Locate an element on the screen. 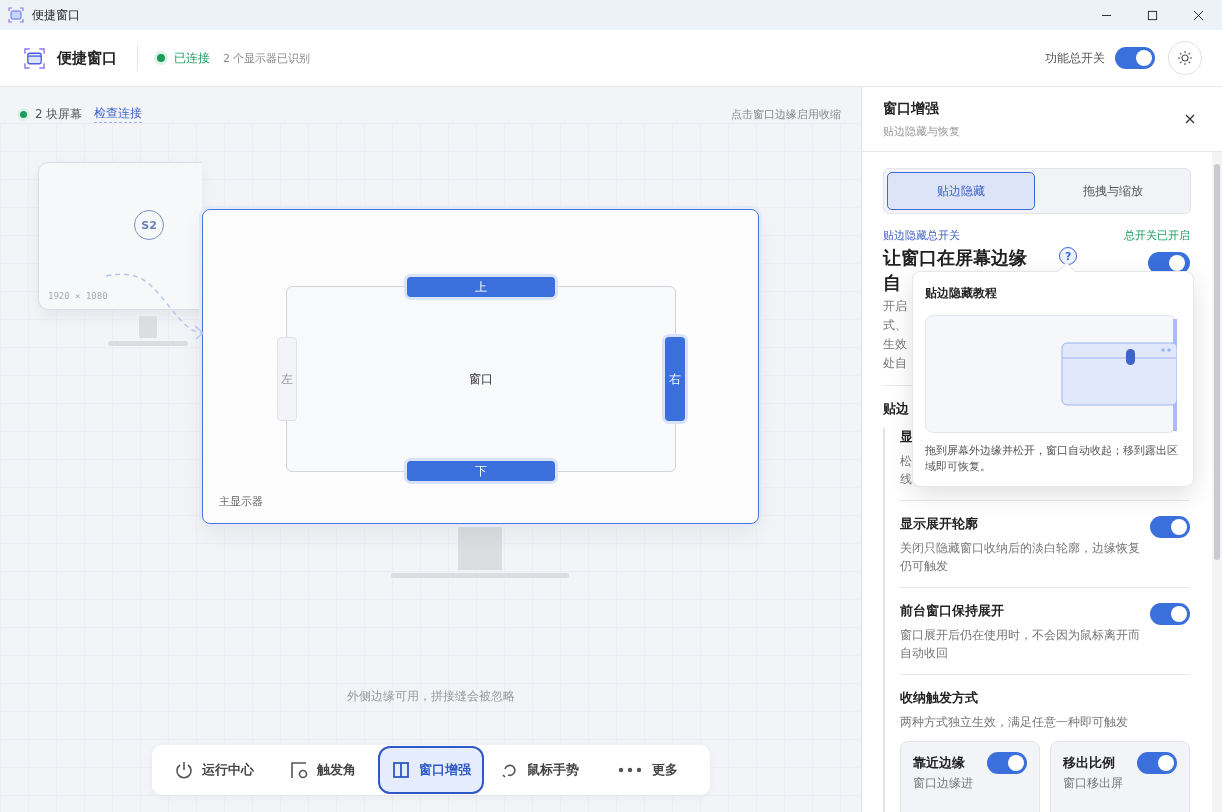  panel-tab: 拖拽与缩放 is located at coordinates (1113, 191).